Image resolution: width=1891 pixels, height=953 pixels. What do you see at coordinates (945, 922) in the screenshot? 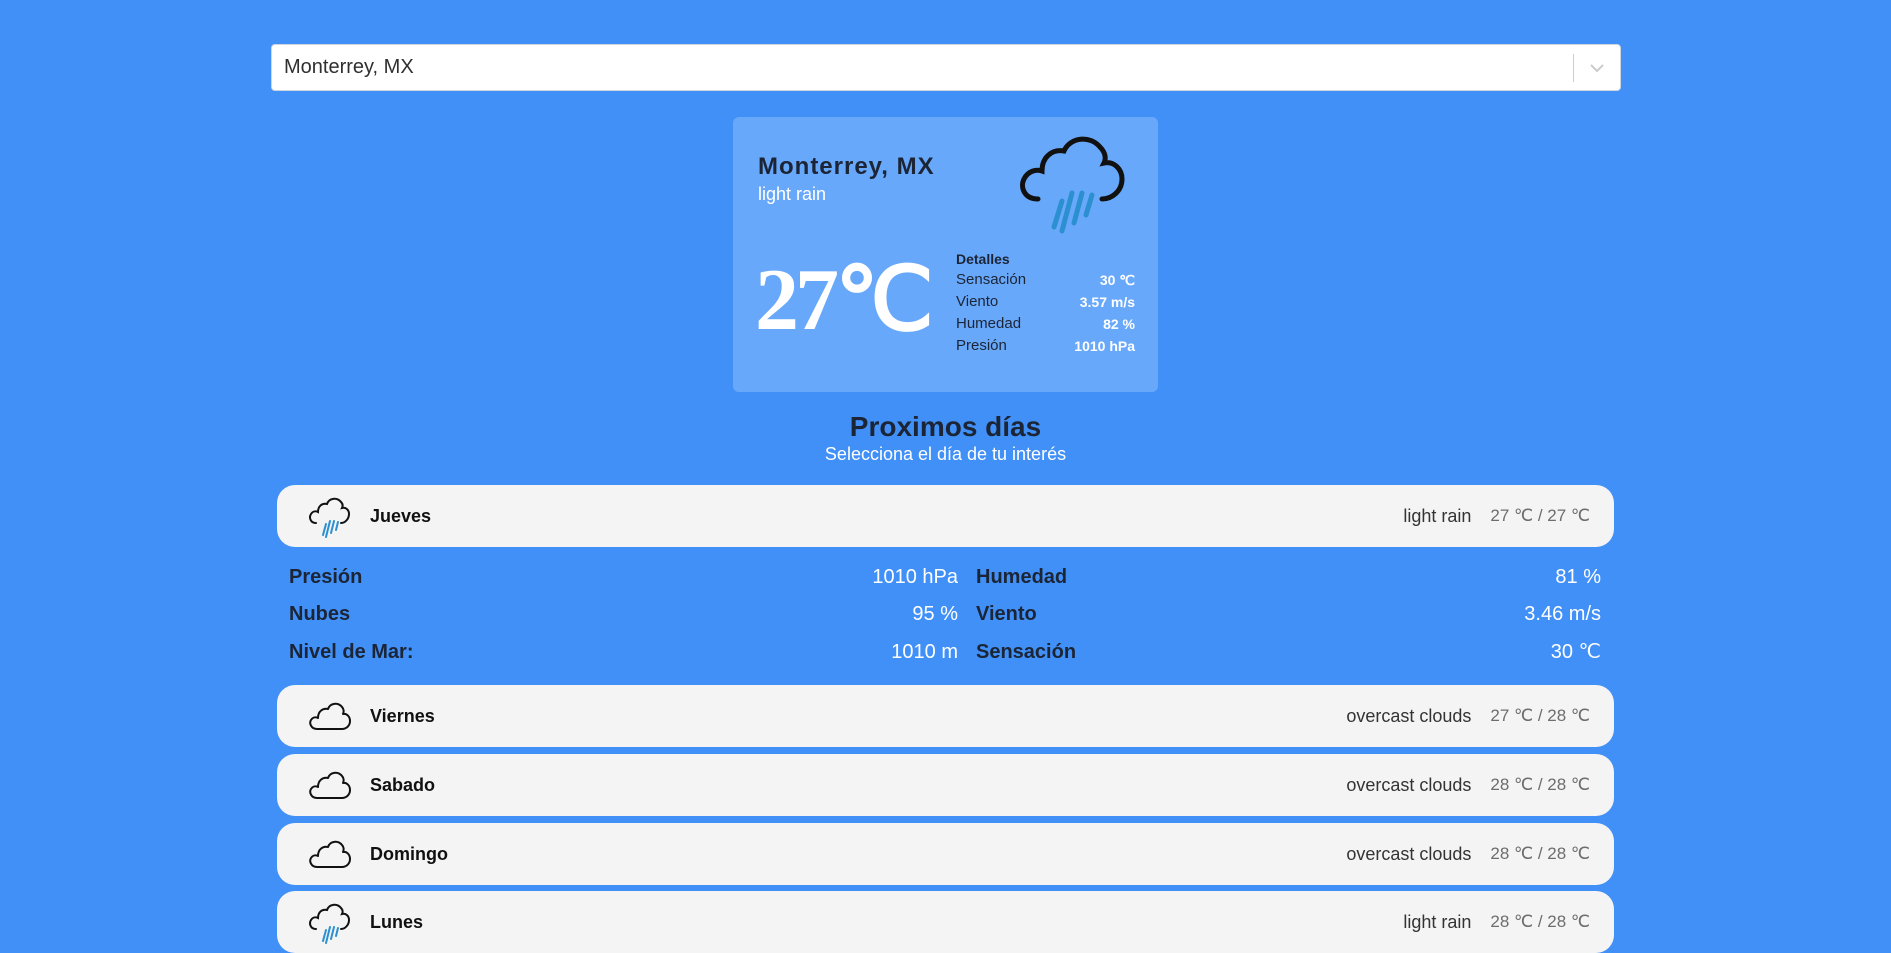
I see `forecast-day-item: Lunes light rain 28 ℃ / 28 ℃` at bounding box center [945, 922].